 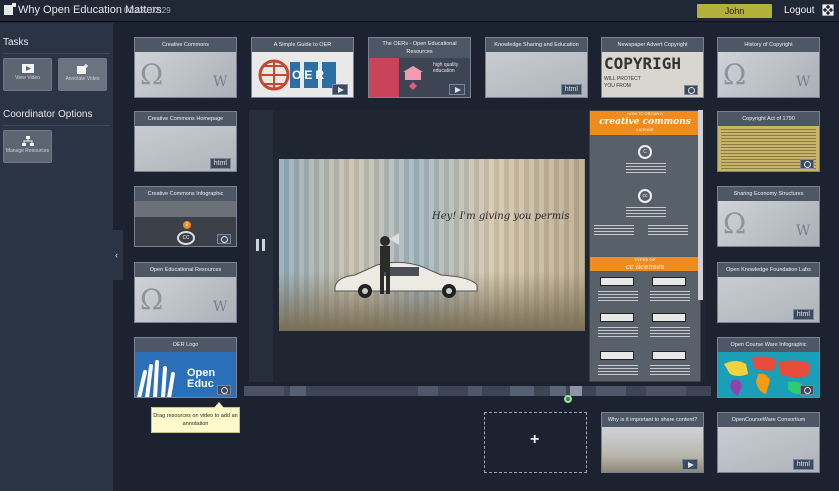 I want to click on raised-hands-icon, so click(x=156, y=378).